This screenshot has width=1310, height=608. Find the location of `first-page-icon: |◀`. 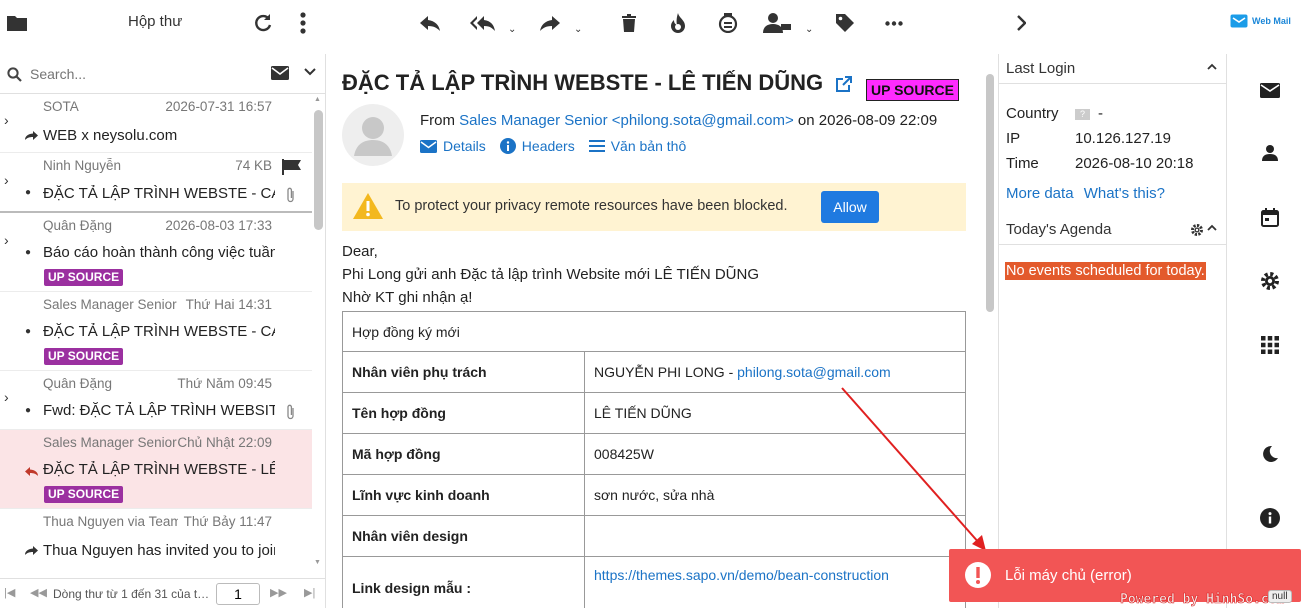

first-page-icon: |◀ is located at coordinates (9, 592).